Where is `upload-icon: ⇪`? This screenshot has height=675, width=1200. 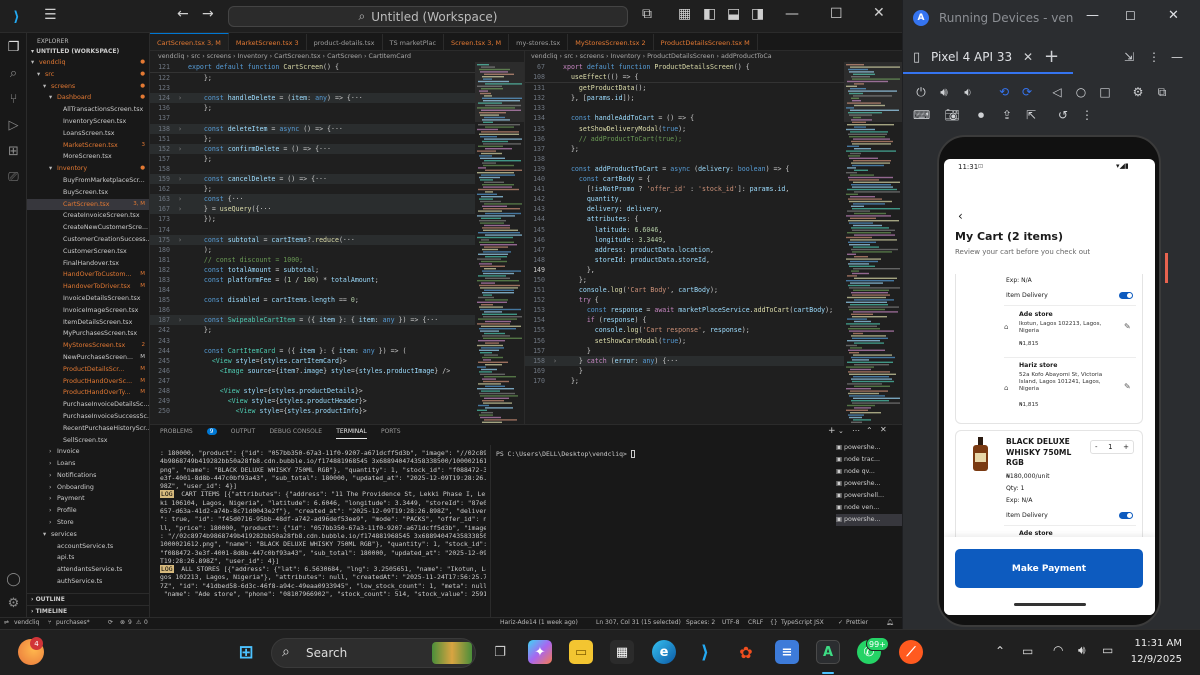 upload-icon: ⇪ is located at coordinates (1007, 115).